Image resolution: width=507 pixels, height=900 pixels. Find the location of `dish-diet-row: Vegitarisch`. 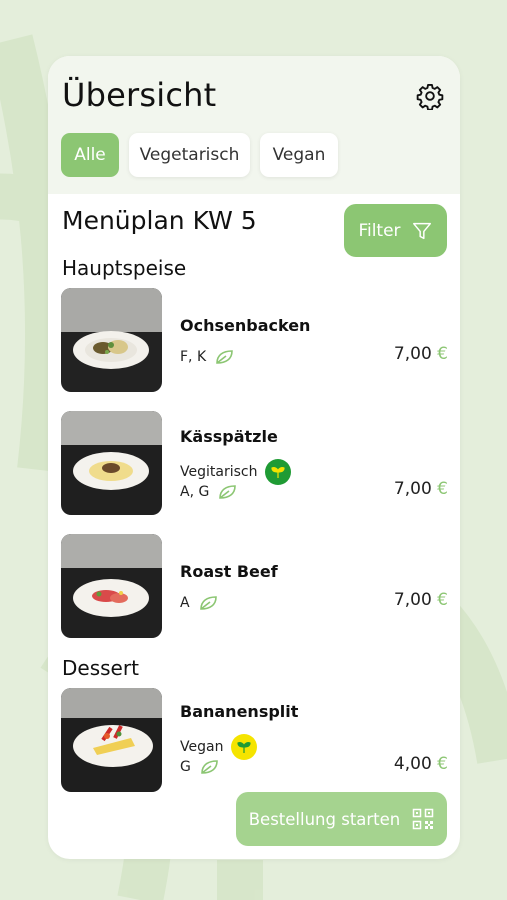

dish-diet-row: Vegitarisch is located at coordinates (236, 472).